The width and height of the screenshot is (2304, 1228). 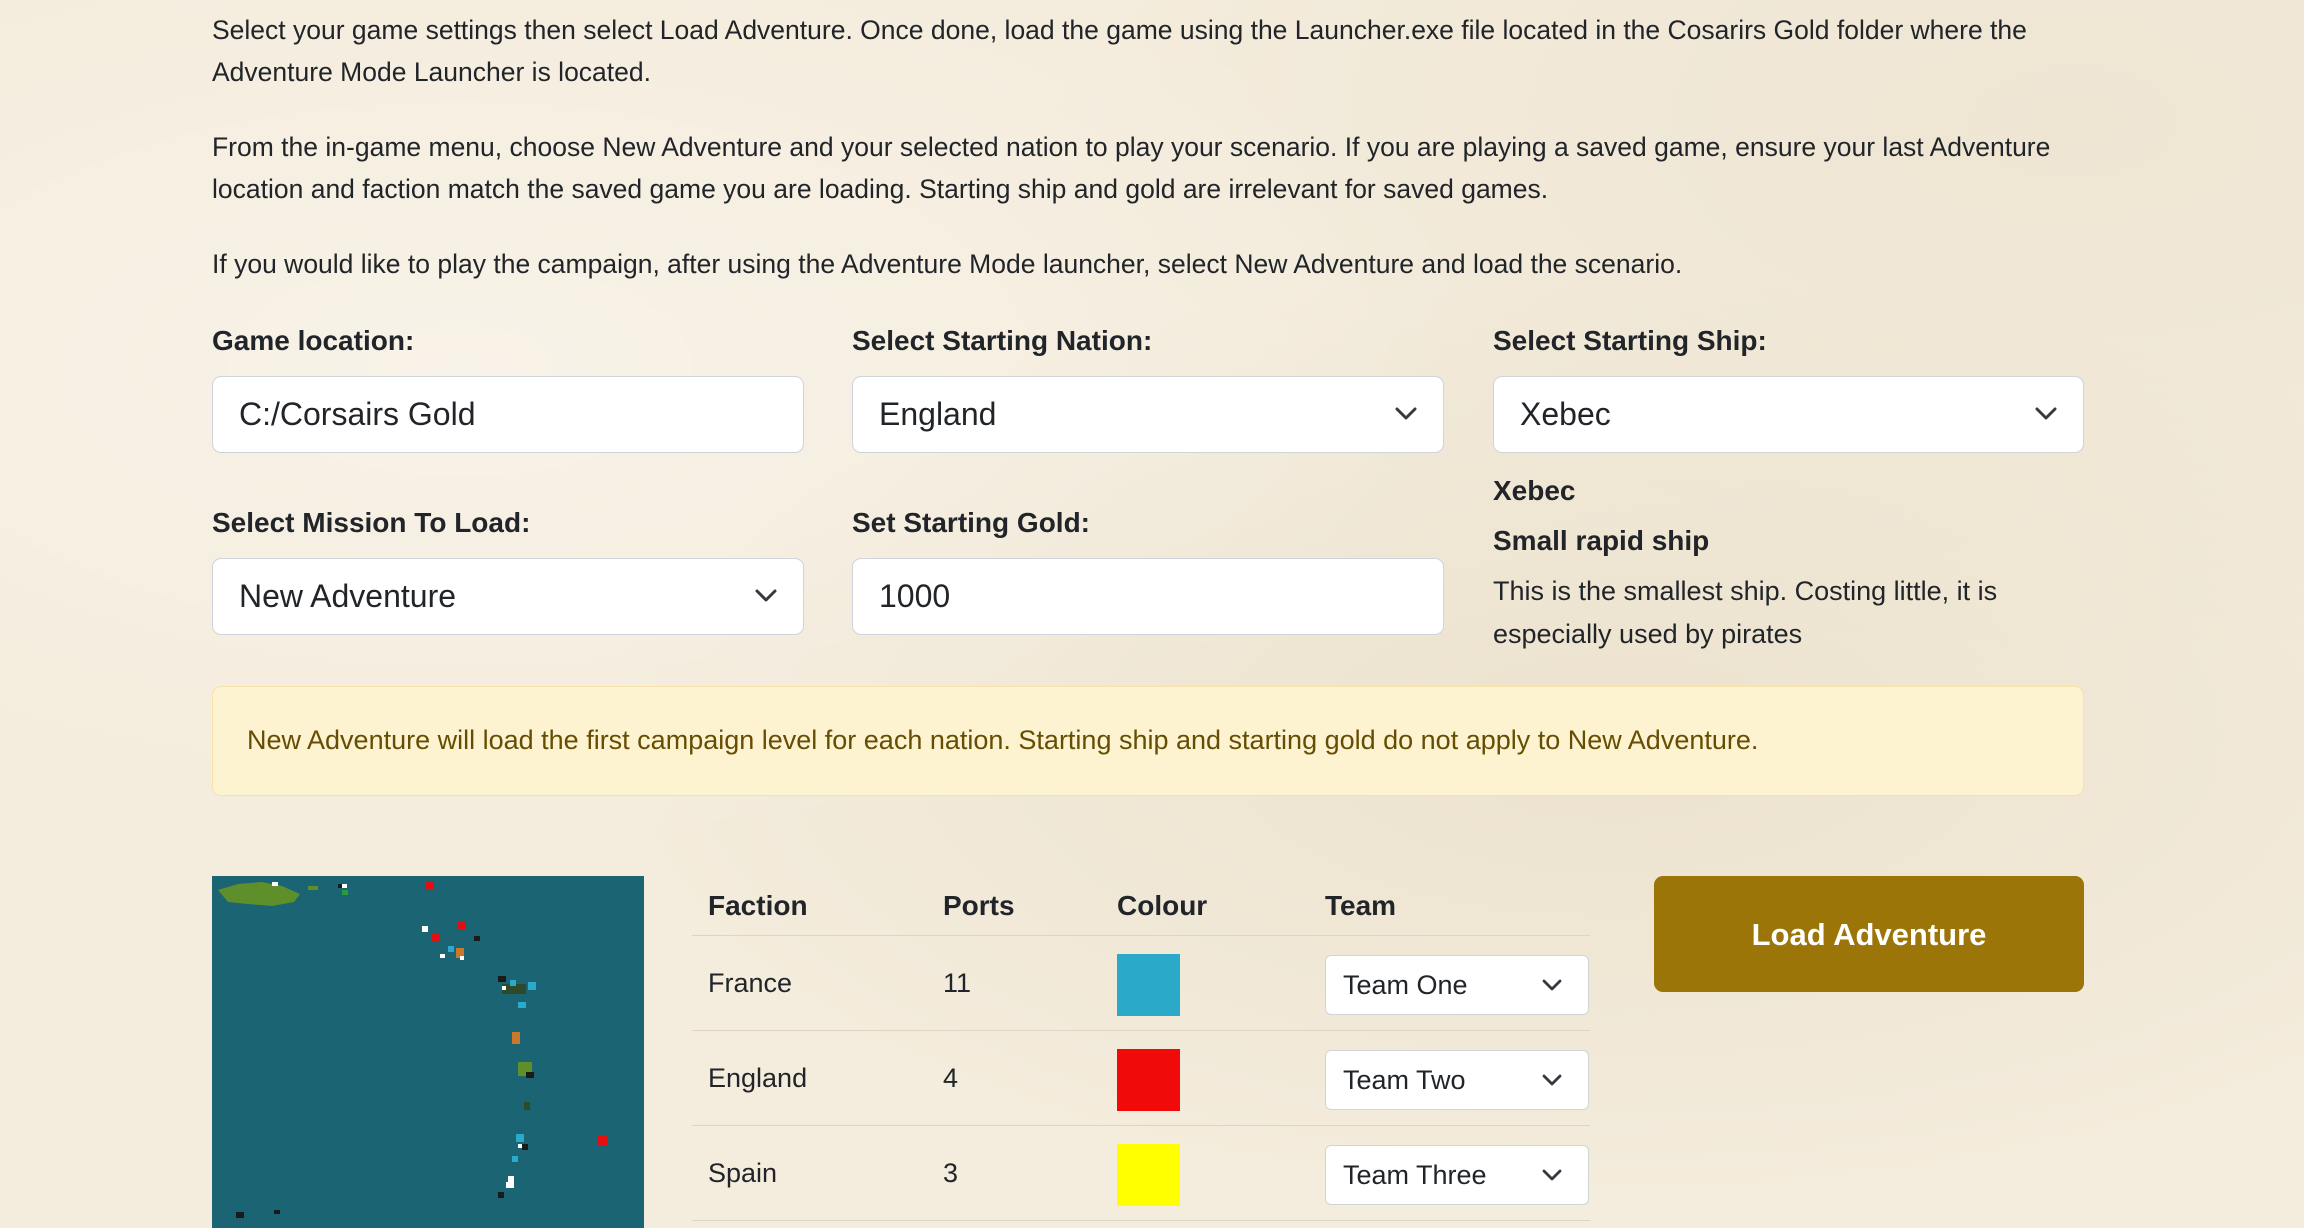 I want to click on mission-label: Select Mission To Load:, so click(x=371, y=522).